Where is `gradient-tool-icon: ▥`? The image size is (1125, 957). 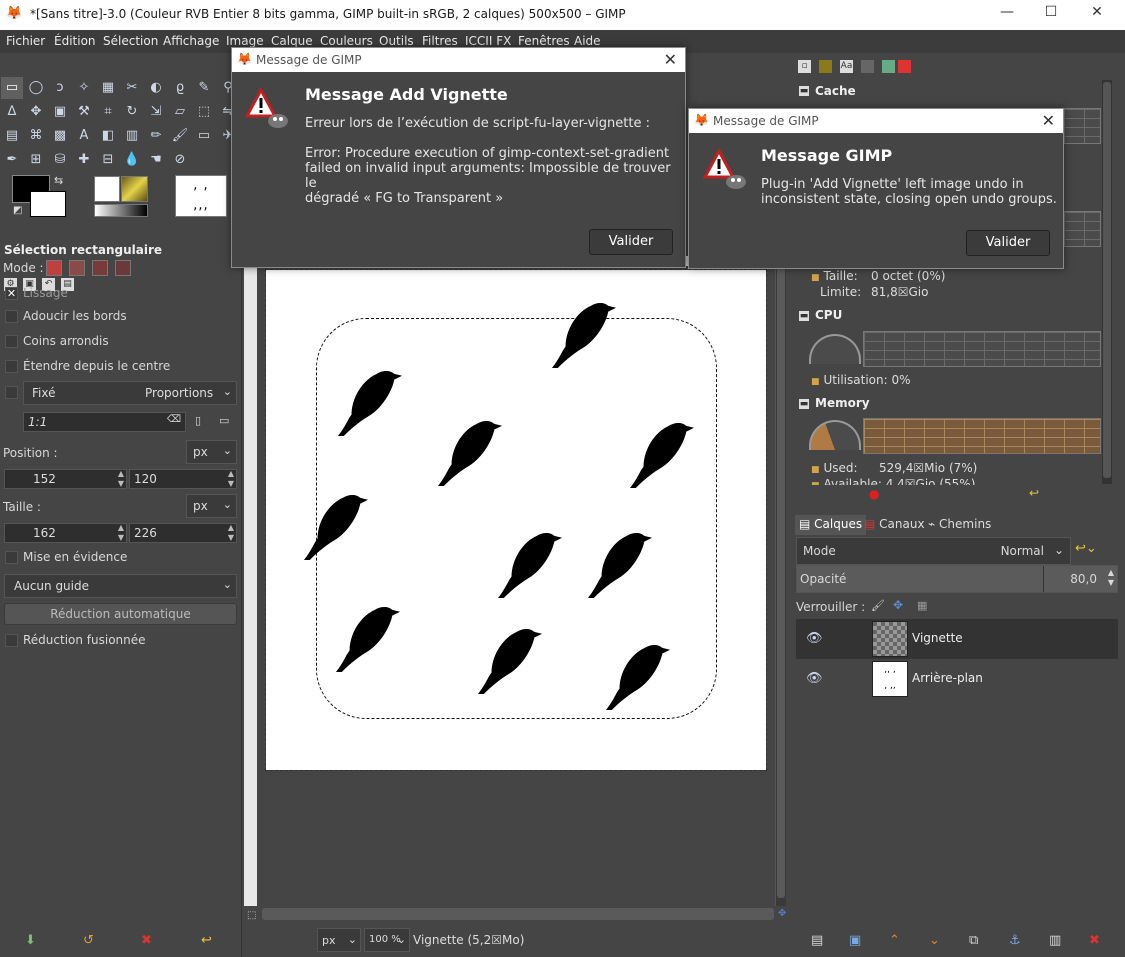
gradient-tool-icon: ▥ is located at coordinates (132, 136).